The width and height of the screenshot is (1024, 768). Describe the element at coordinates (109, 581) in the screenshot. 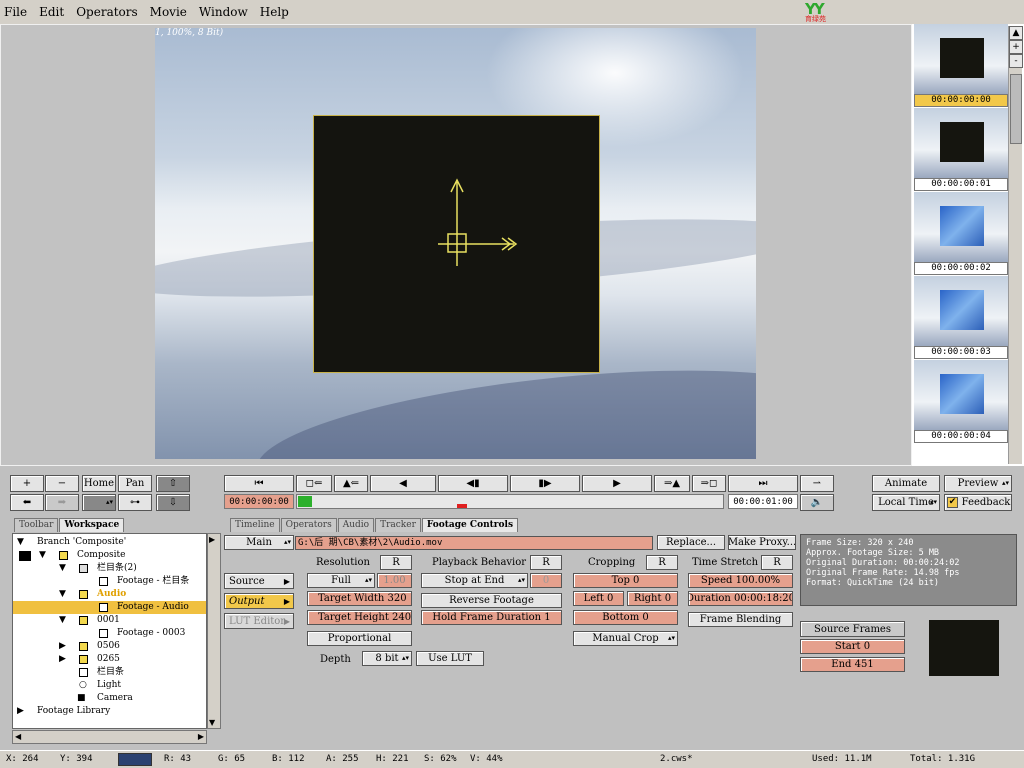

I see `tree-row: Footage - 栏目条` at that location.